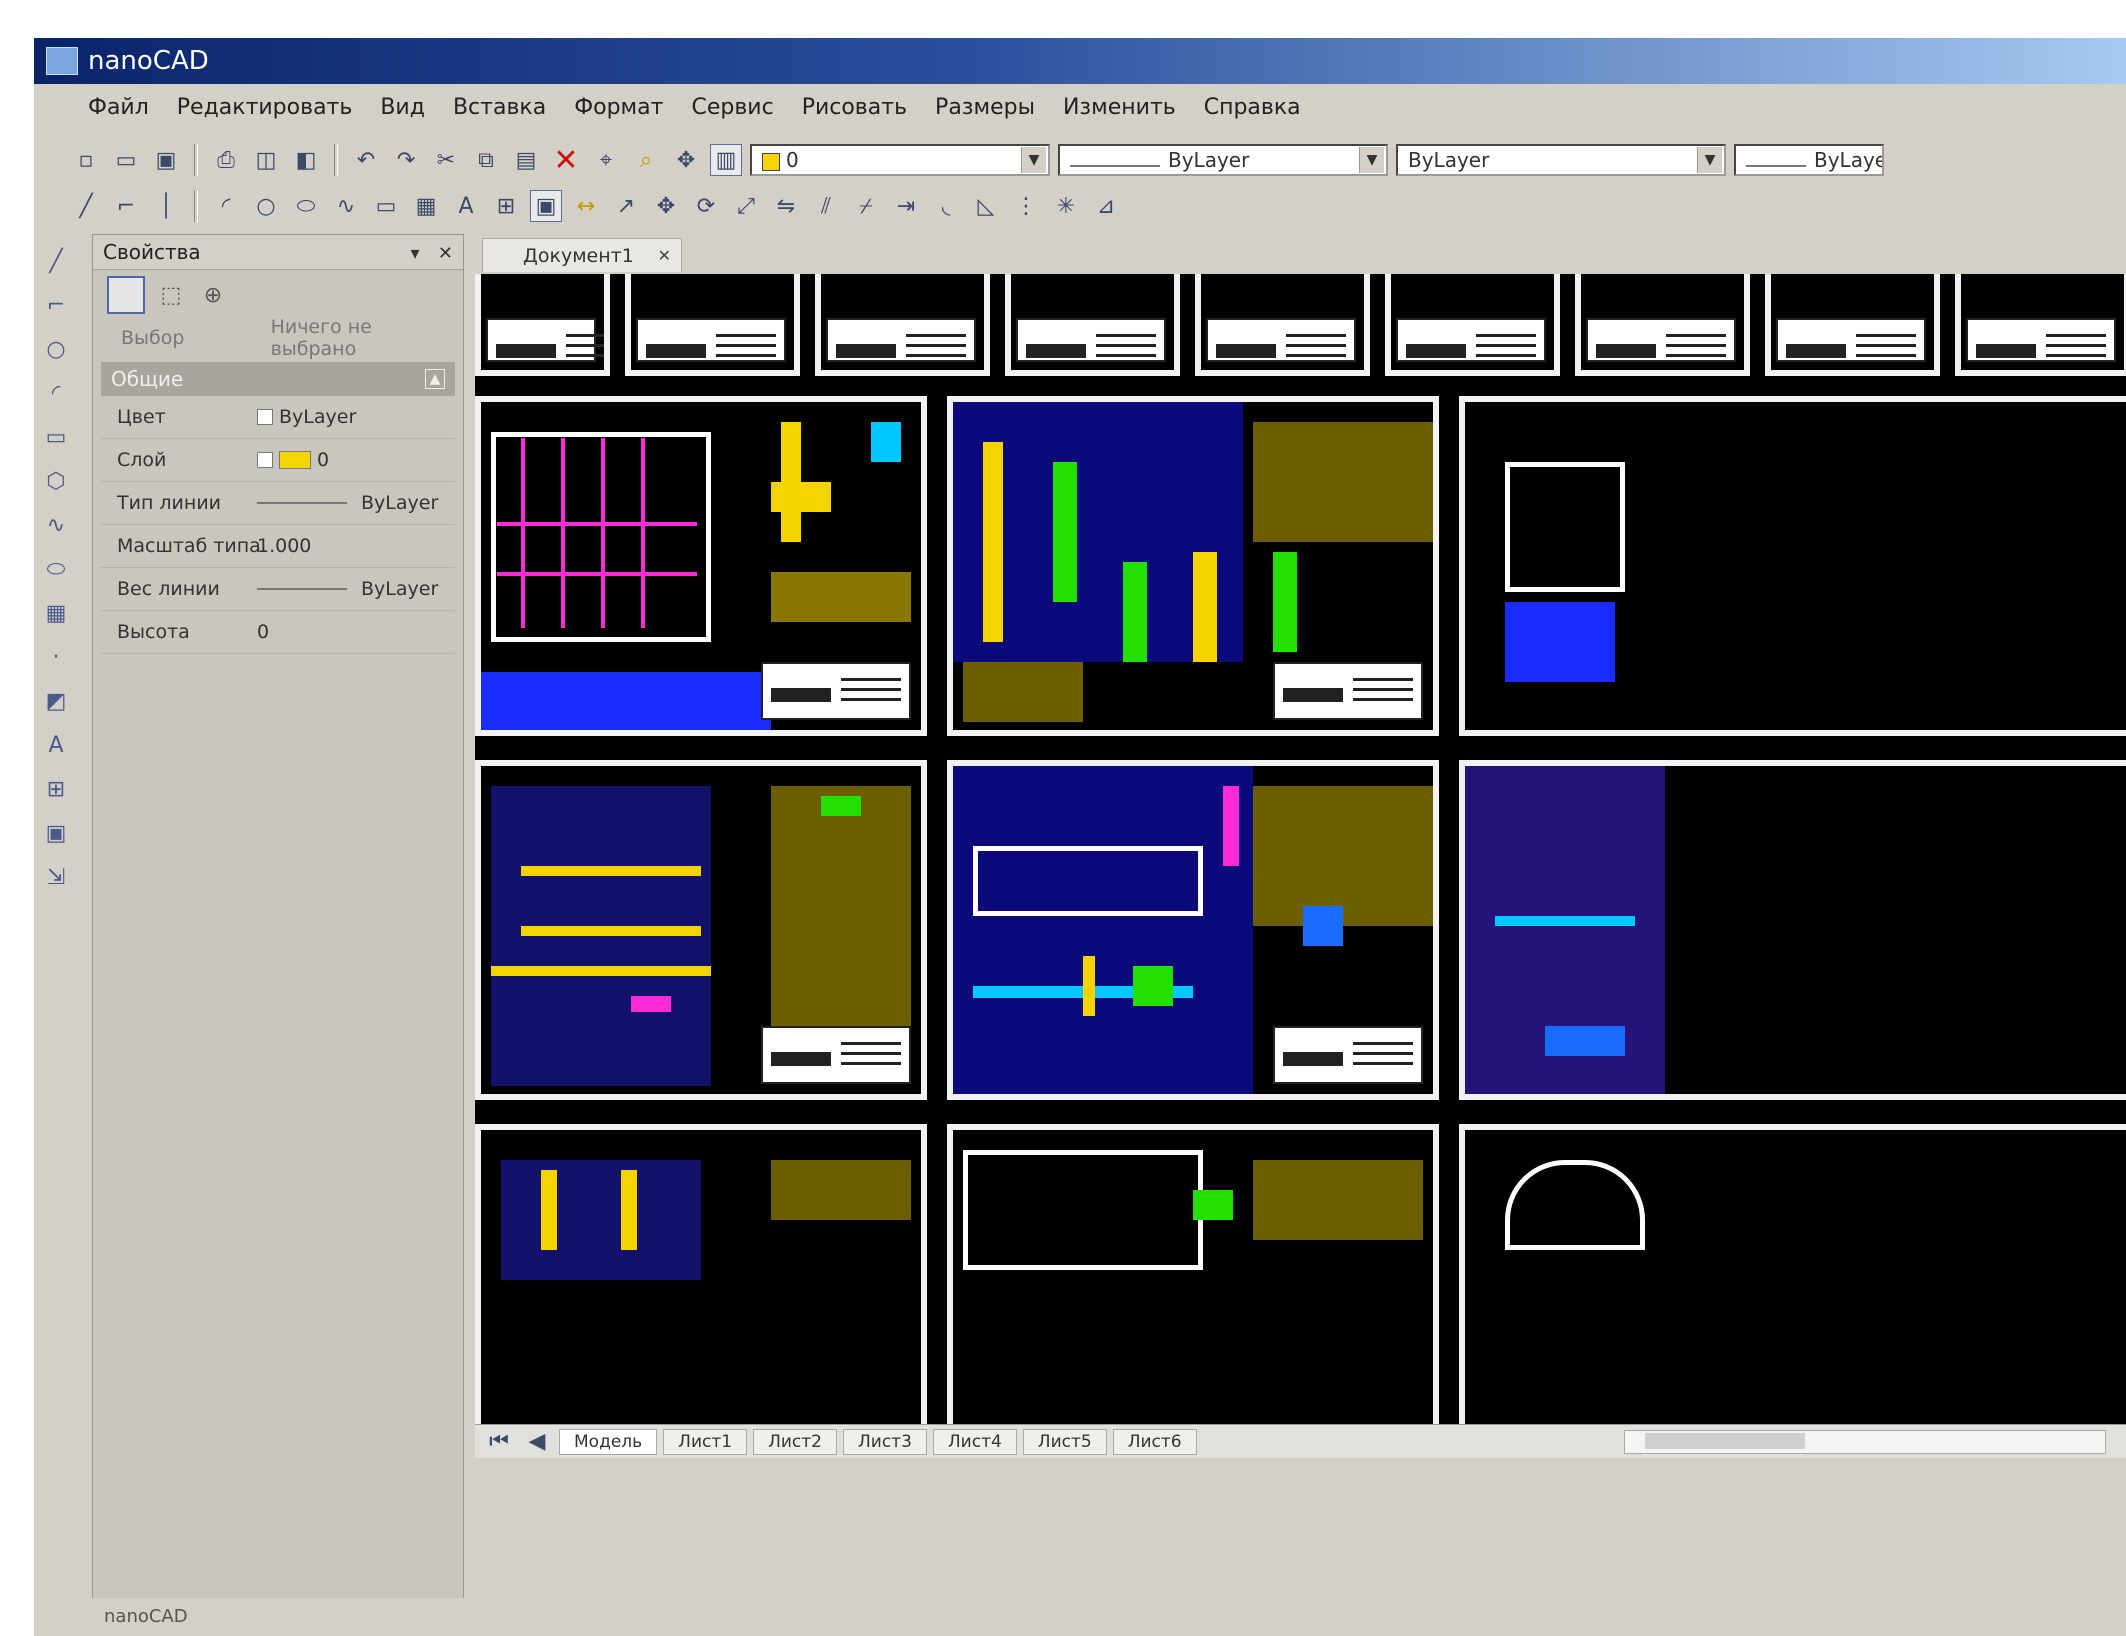 The width and height of the screenshot is (2126, 1636). I want to click on menu-format: Формат, so click(618, 107).